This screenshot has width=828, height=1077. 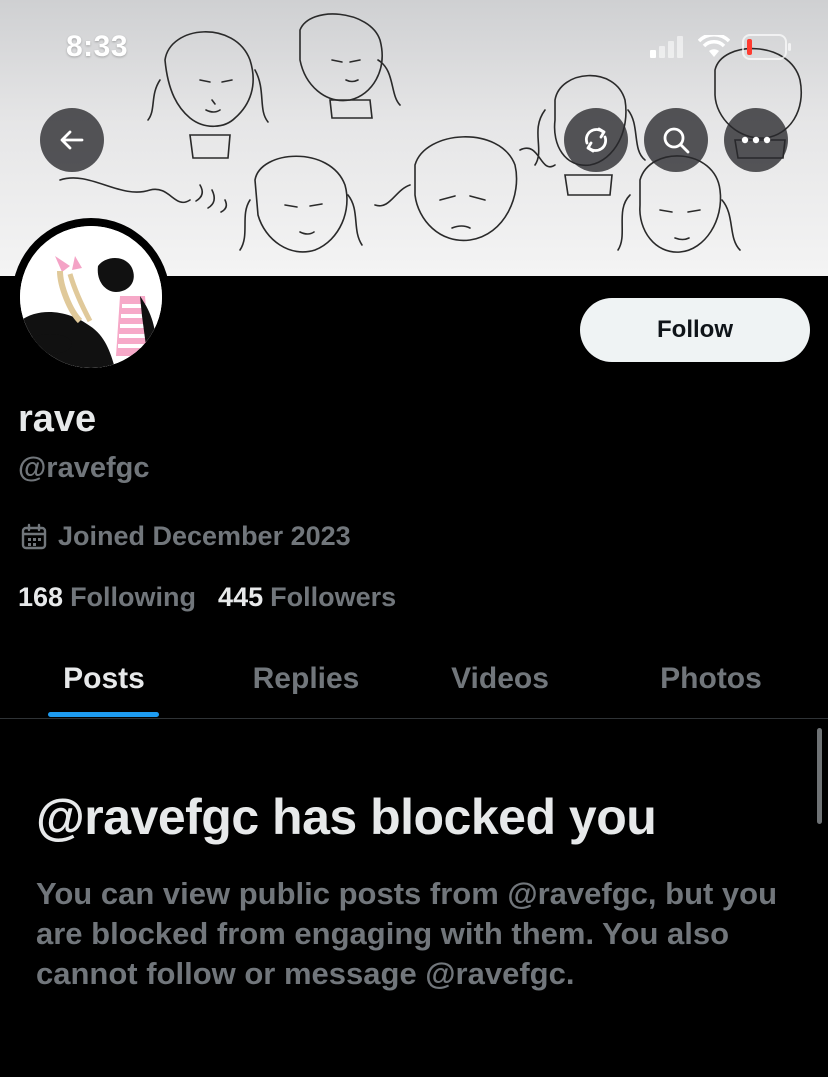 I want to click on status-icons, so click(x=721, y=47).